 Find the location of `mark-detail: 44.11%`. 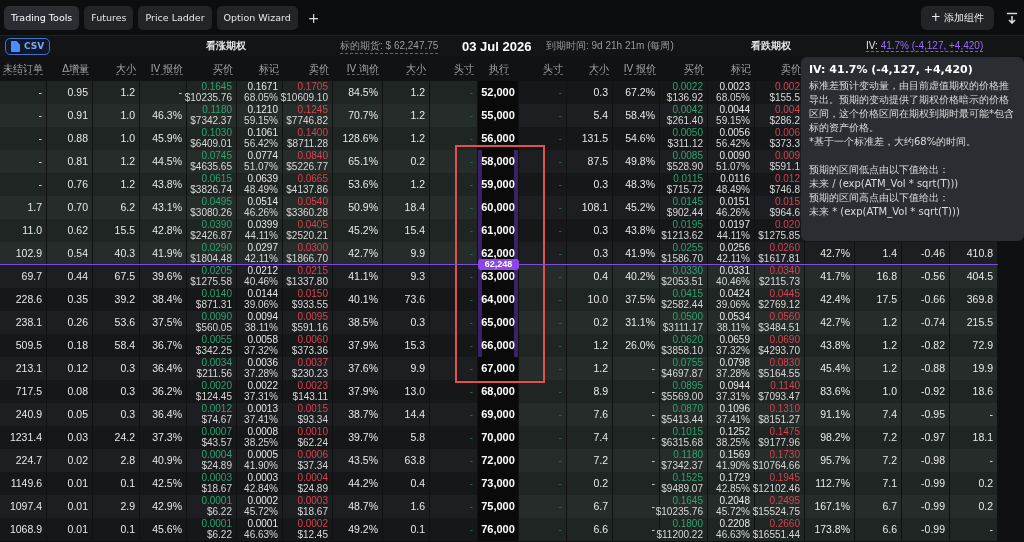

mark-detail: 44.11% is located at coordinates (733, 235).